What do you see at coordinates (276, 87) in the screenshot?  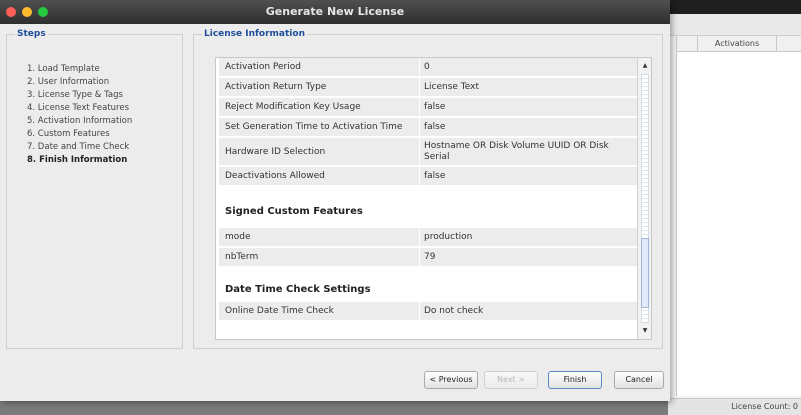 I see `row-key: Activation Return Type` at bounding box center [276, 87].